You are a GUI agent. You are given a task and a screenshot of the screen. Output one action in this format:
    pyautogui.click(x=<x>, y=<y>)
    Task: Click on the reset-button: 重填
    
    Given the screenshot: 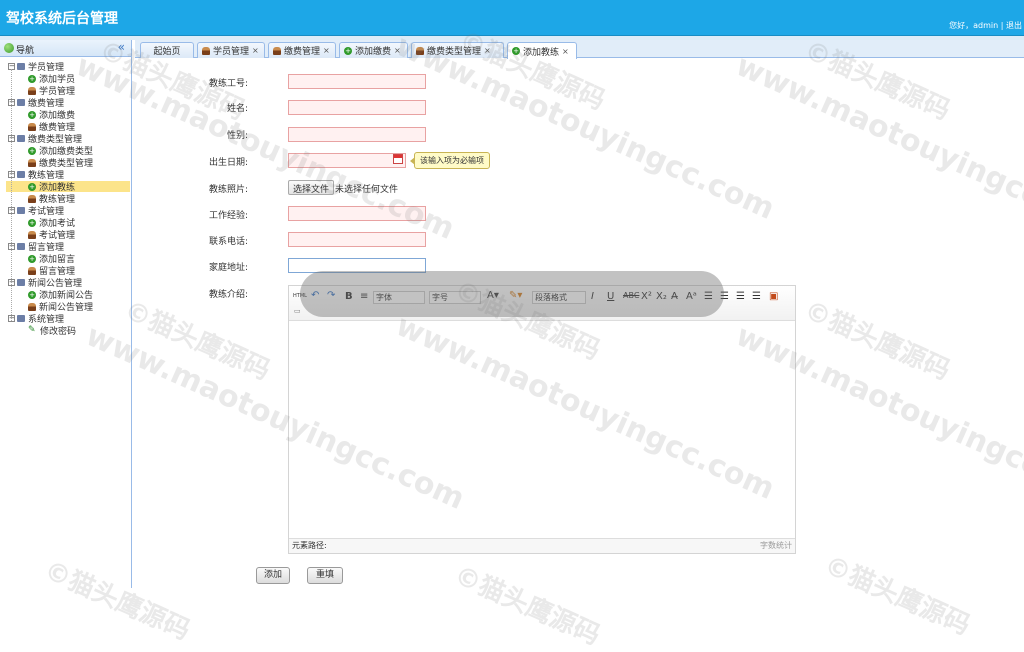 What is the action you would take?
    pyautogui.click(x=325, y=575)
    